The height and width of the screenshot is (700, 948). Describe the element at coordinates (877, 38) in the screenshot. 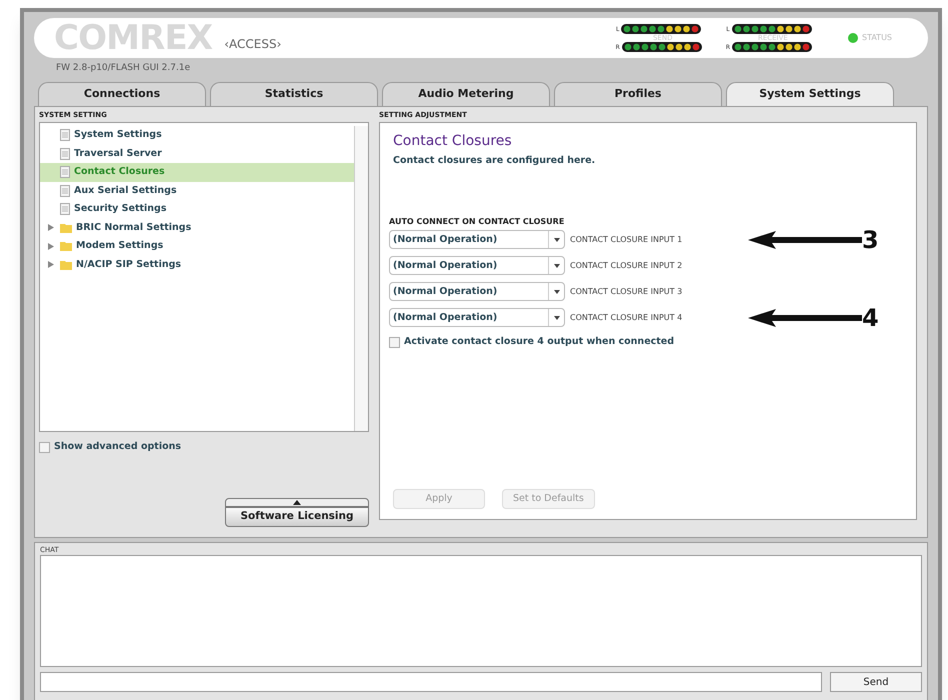

I see `status-label: STATUS` at that location.